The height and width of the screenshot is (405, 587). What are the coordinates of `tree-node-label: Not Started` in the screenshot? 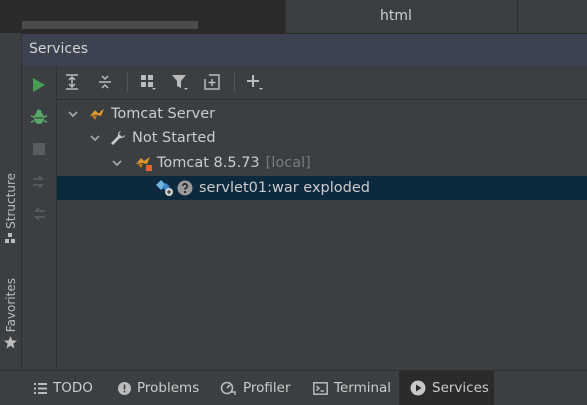 It's located at (174, 138).